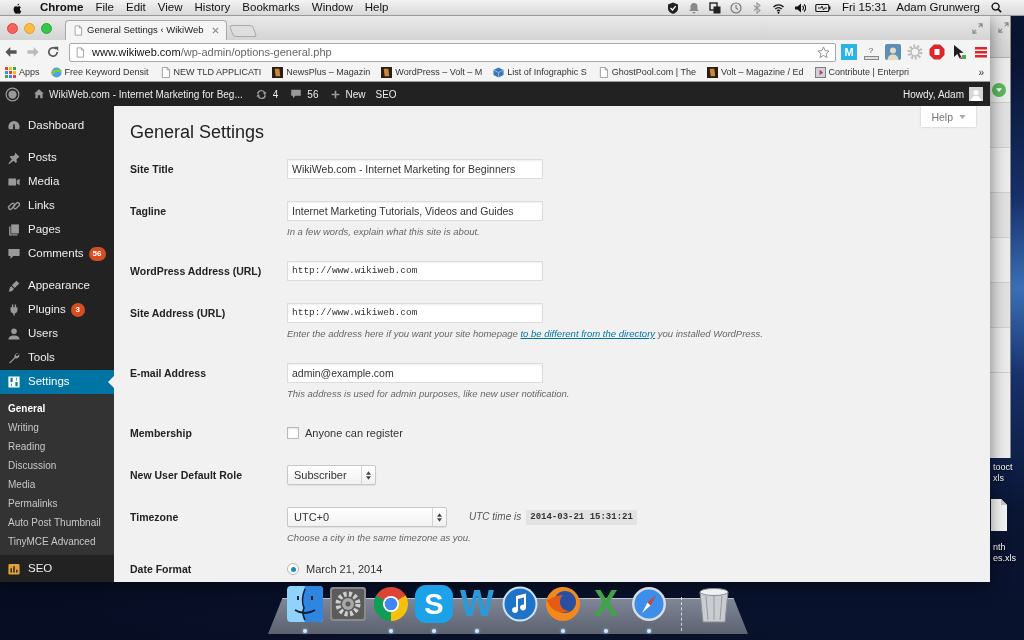 The width and height of the screenshot is (1024, 640). What do you see at coordinates (959, 52) in the screenshot?
I see `cursor-icon` at bounding box center [959, 52].